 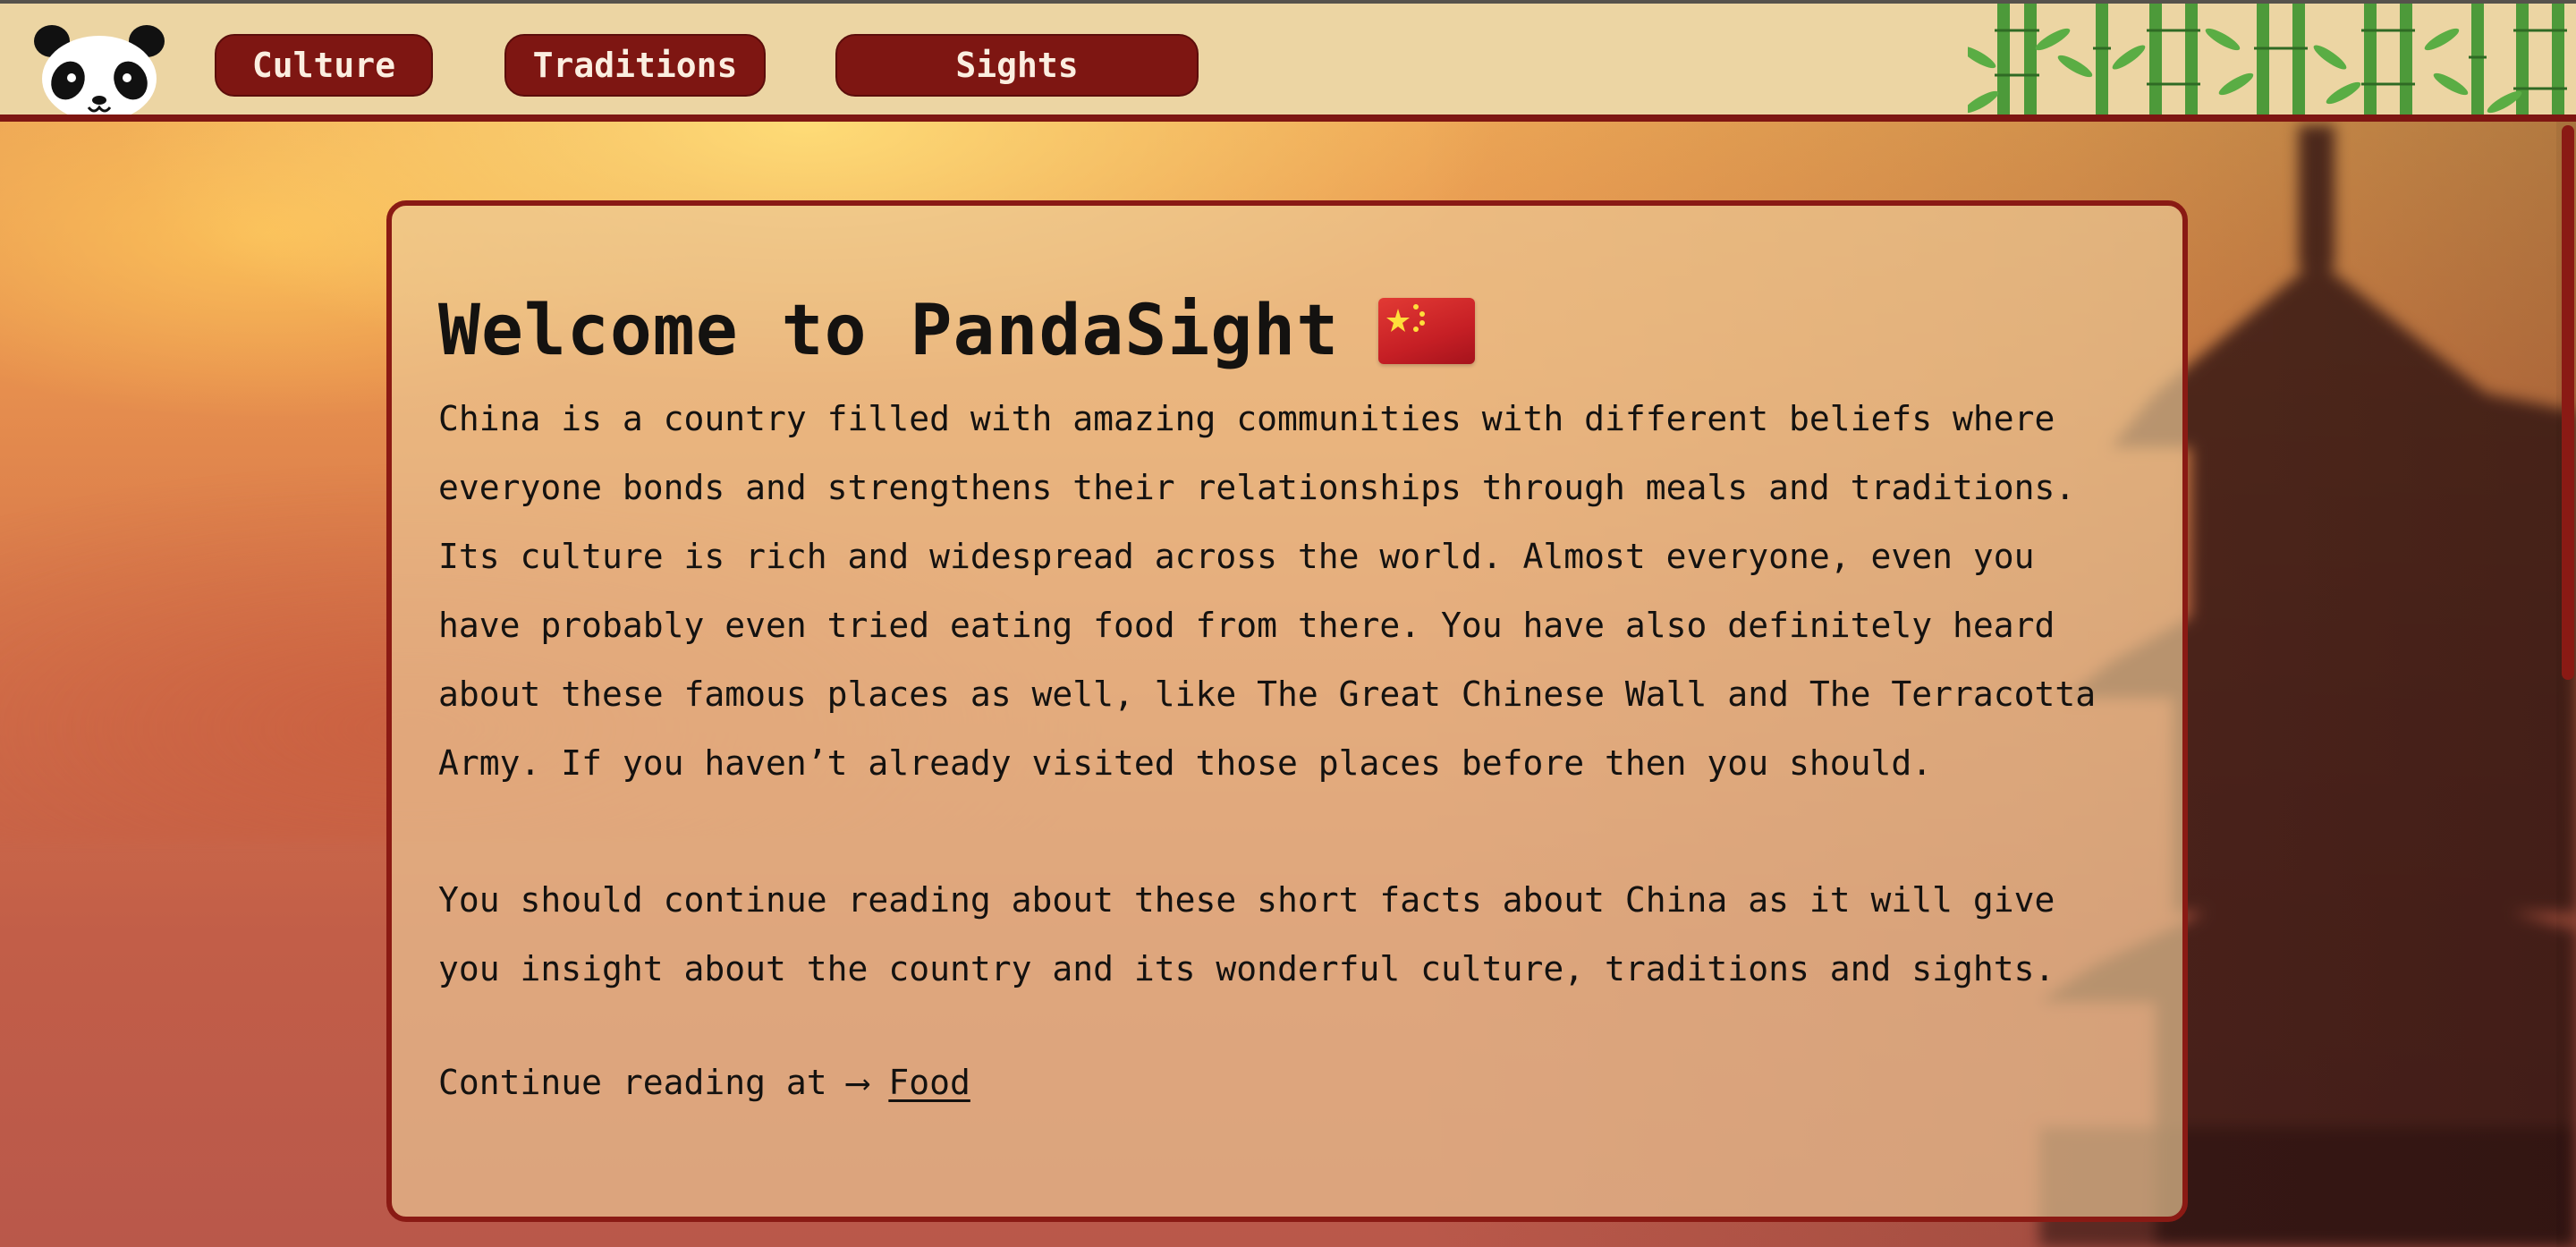 I want to click on nav-sights-button: Sights, so click(x=1017, y=65).